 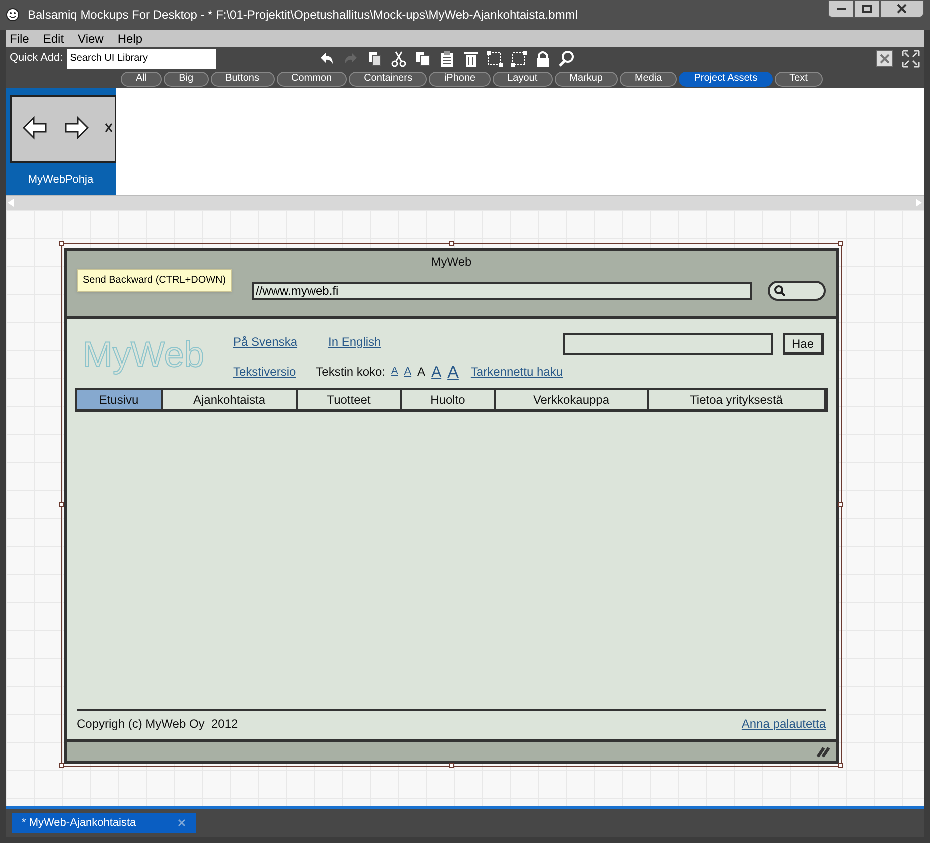 I want to click on category-tab: Common, so click(x=312, y=79).